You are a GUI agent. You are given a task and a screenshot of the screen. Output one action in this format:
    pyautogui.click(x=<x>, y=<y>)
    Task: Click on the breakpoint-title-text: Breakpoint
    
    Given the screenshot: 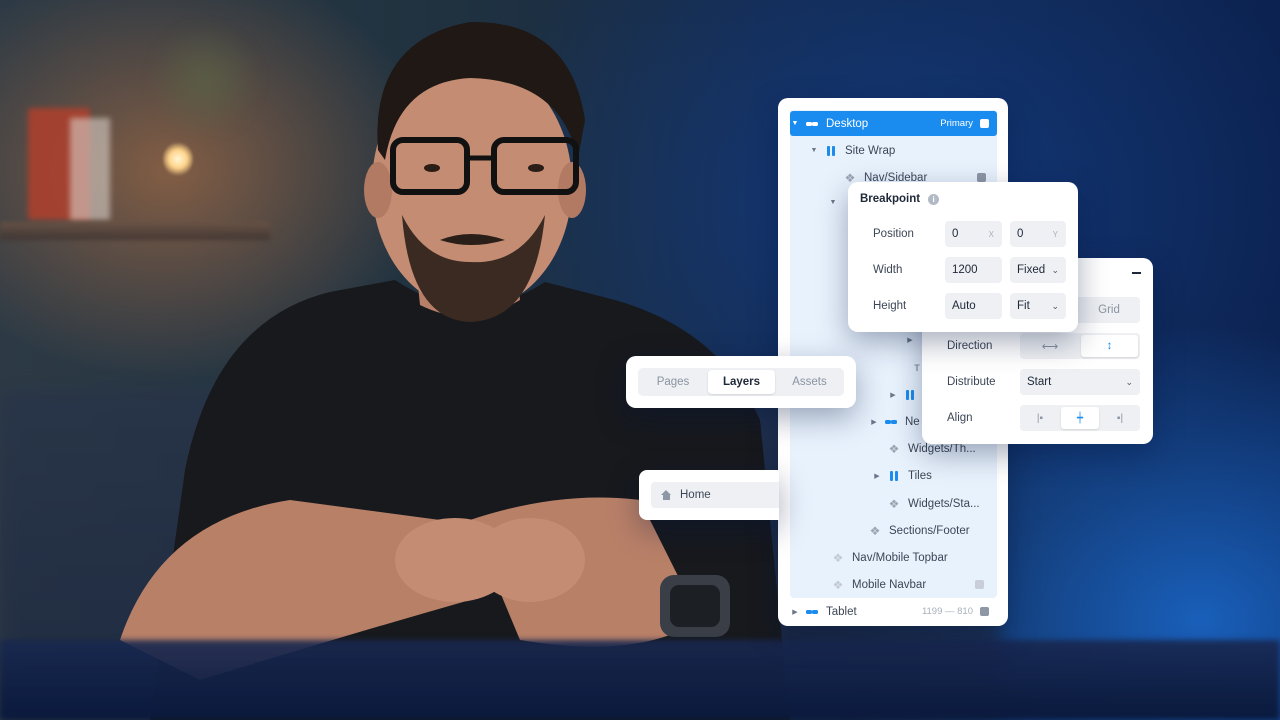 What is the action you would take?
    pyautogui.click(x=890, y=199)
    